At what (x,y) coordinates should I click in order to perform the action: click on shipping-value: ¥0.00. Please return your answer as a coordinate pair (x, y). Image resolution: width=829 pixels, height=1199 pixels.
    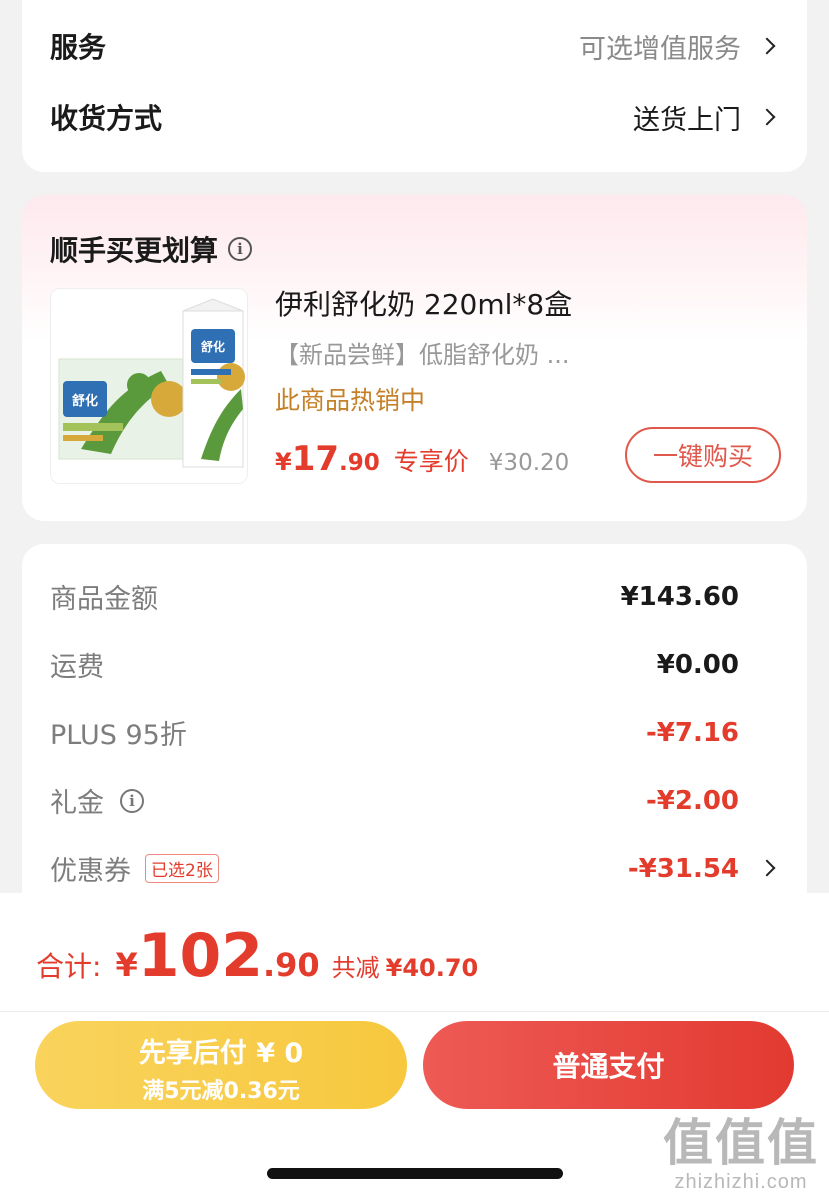
    Looking at the image, I should click on (697, 664).